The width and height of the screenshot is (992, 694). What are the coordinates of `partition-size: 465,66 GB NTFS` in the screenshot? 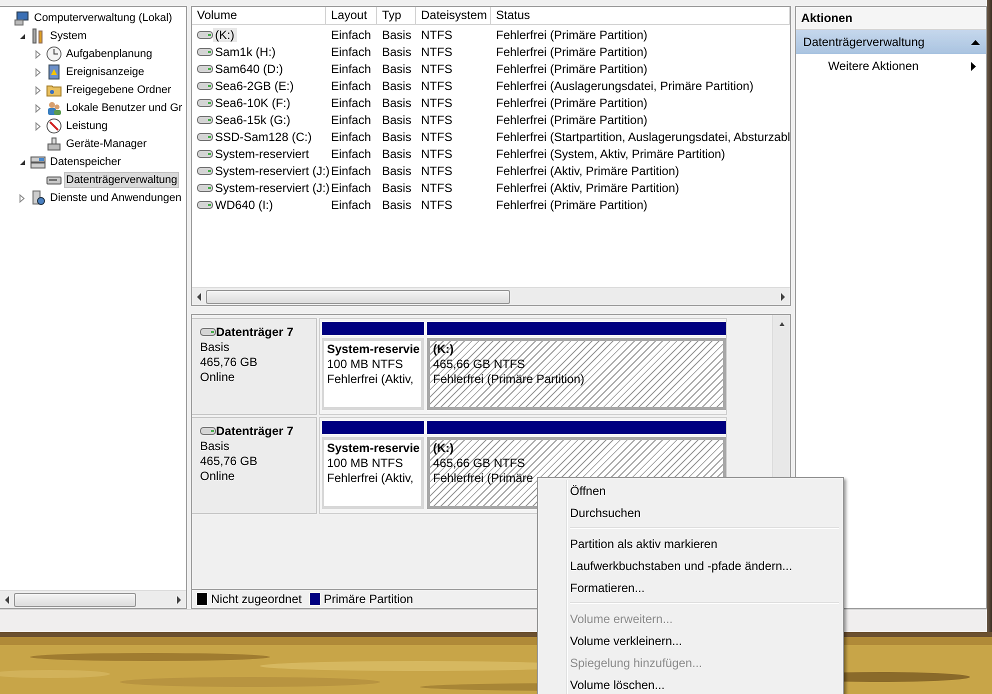 It's located at (479, 463).